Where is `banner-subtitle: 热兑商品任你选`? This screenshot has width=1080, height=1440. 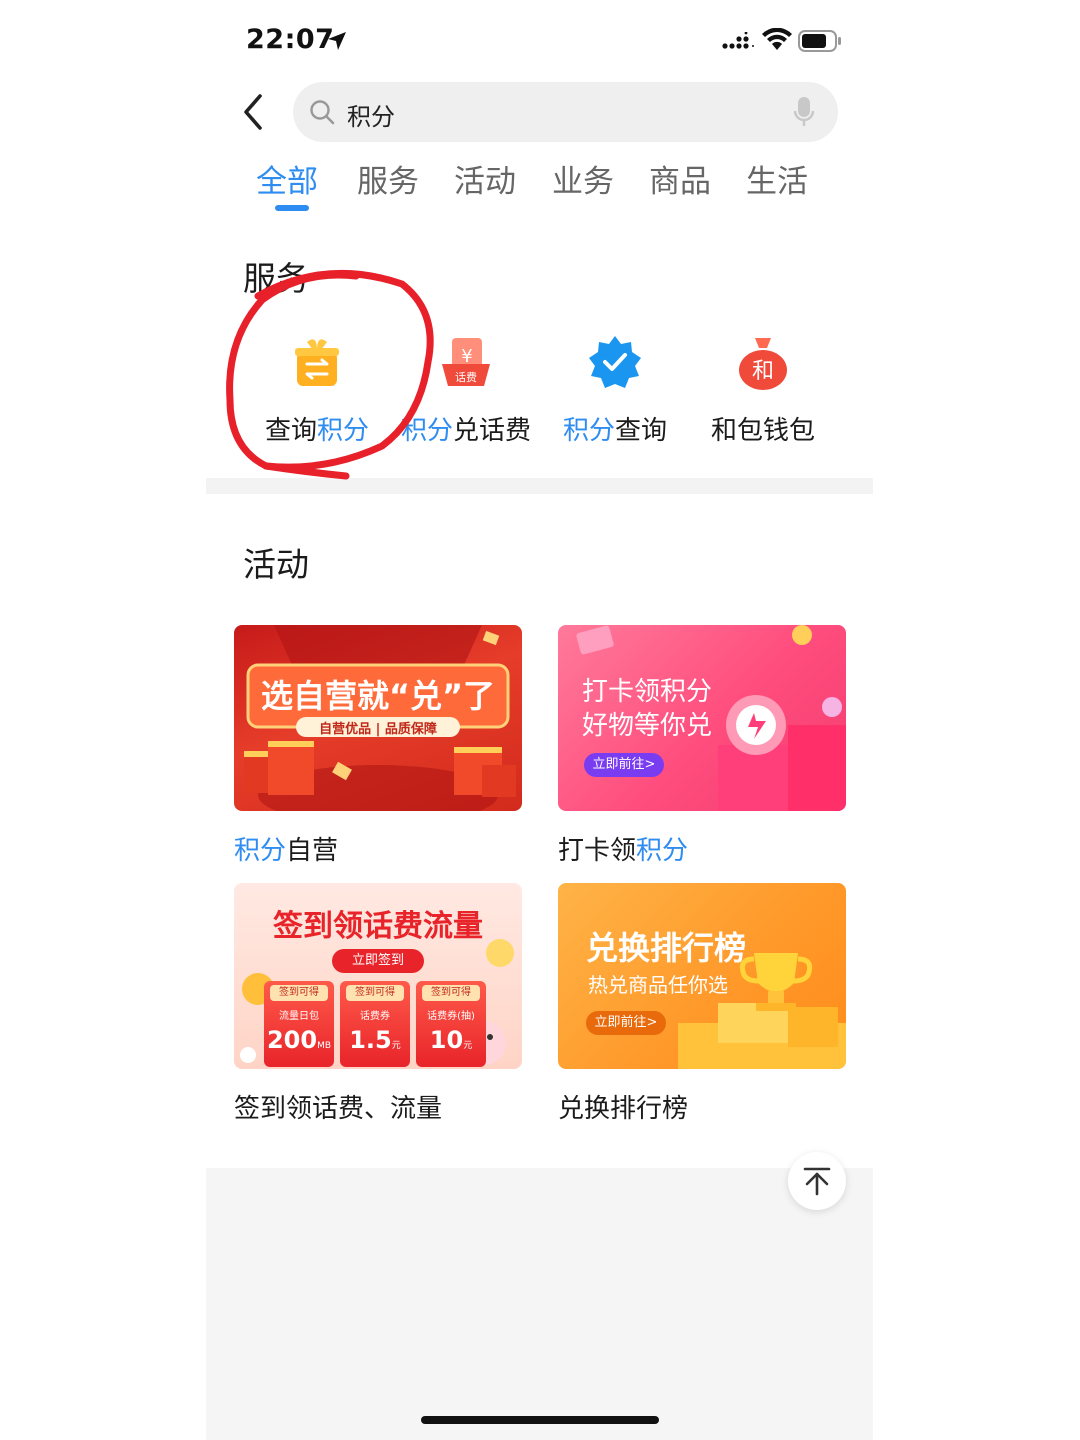
banner-subtitle: 热兑商品任你选 is located at coordinates (658, 985).